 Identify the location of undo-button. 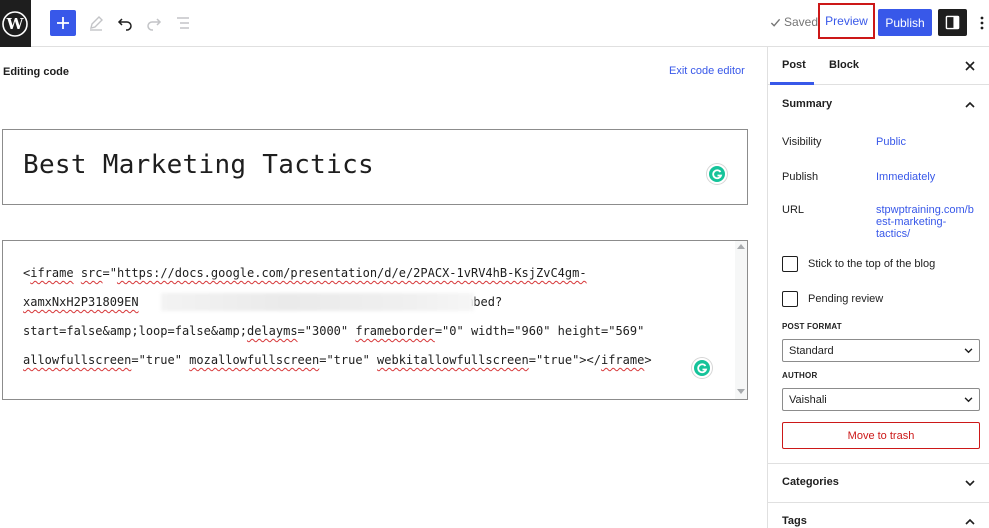
(125, 23).